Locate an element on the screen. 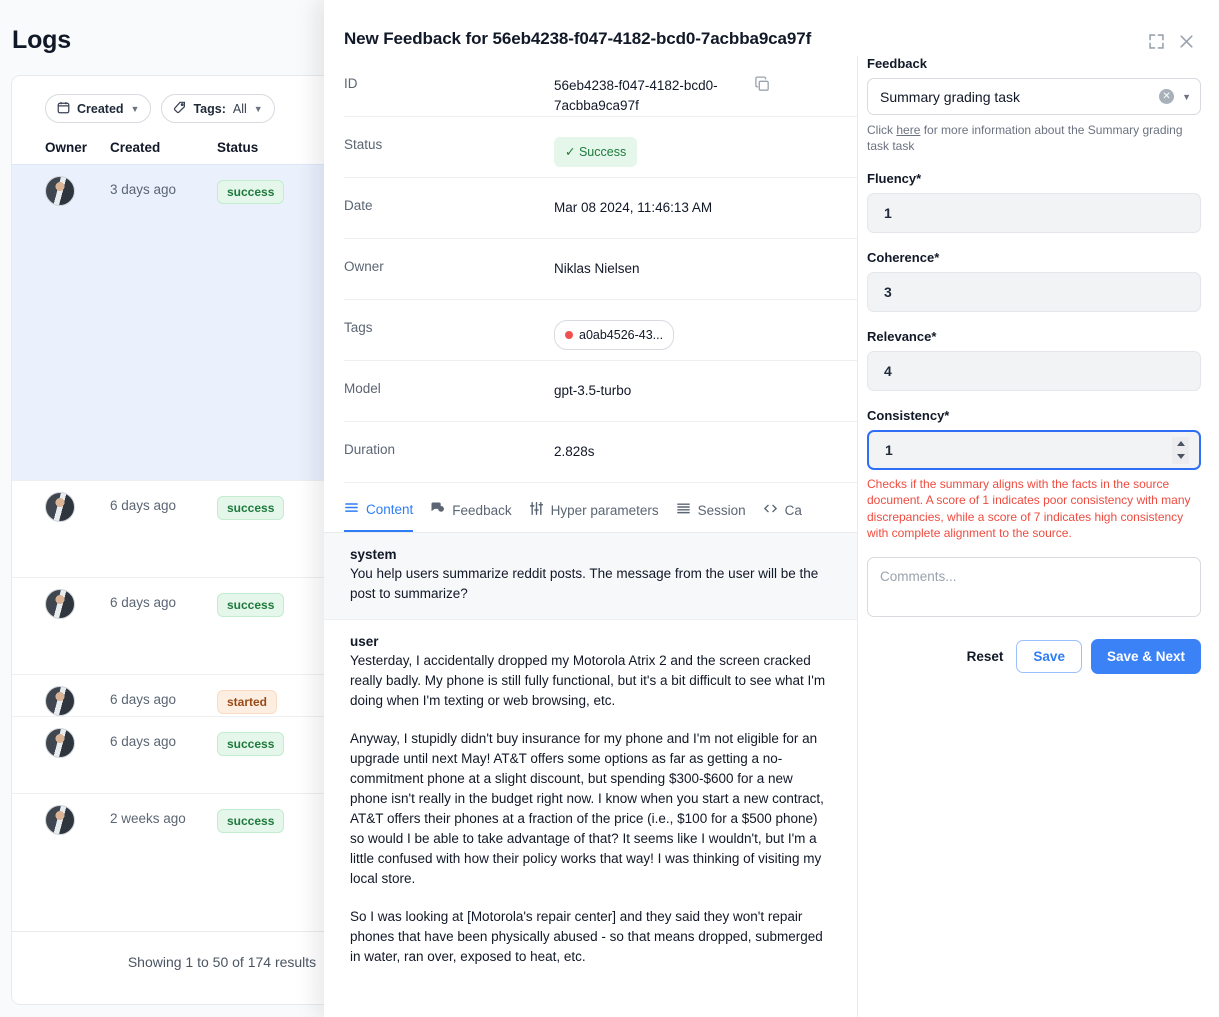 The image size is (1219, 1017). code-icon is located at coordinates (770, 510).